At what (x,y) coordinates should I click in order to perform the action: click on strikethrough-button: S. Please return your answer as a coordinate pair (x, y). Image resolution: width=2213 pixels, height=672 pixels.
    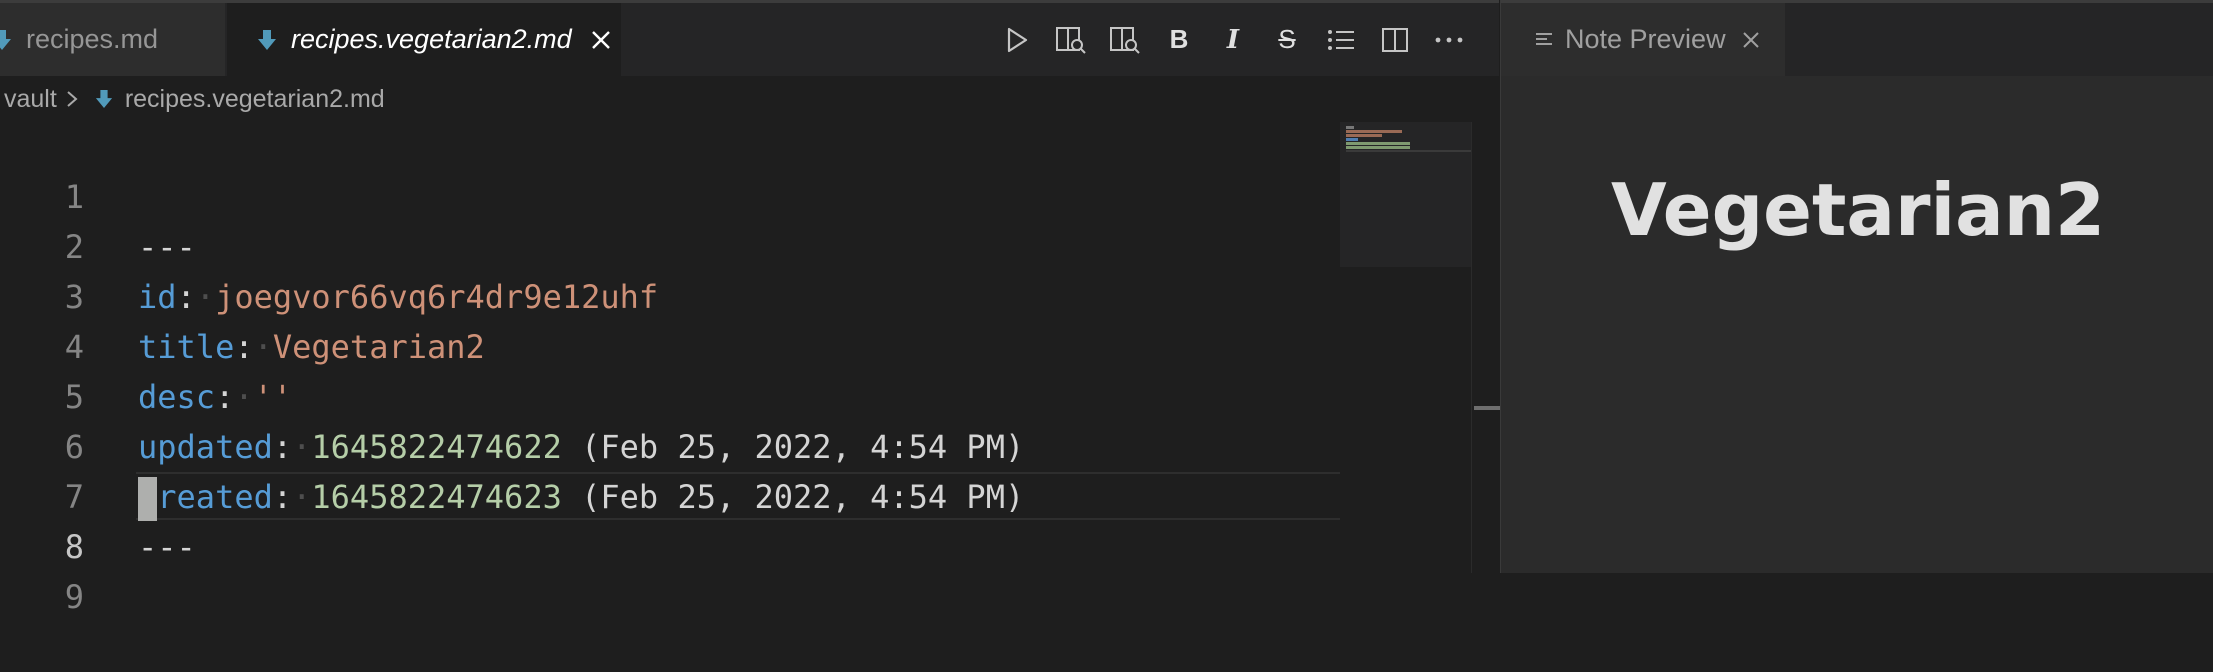
    Looking at the image, I should click on (1287, 40).